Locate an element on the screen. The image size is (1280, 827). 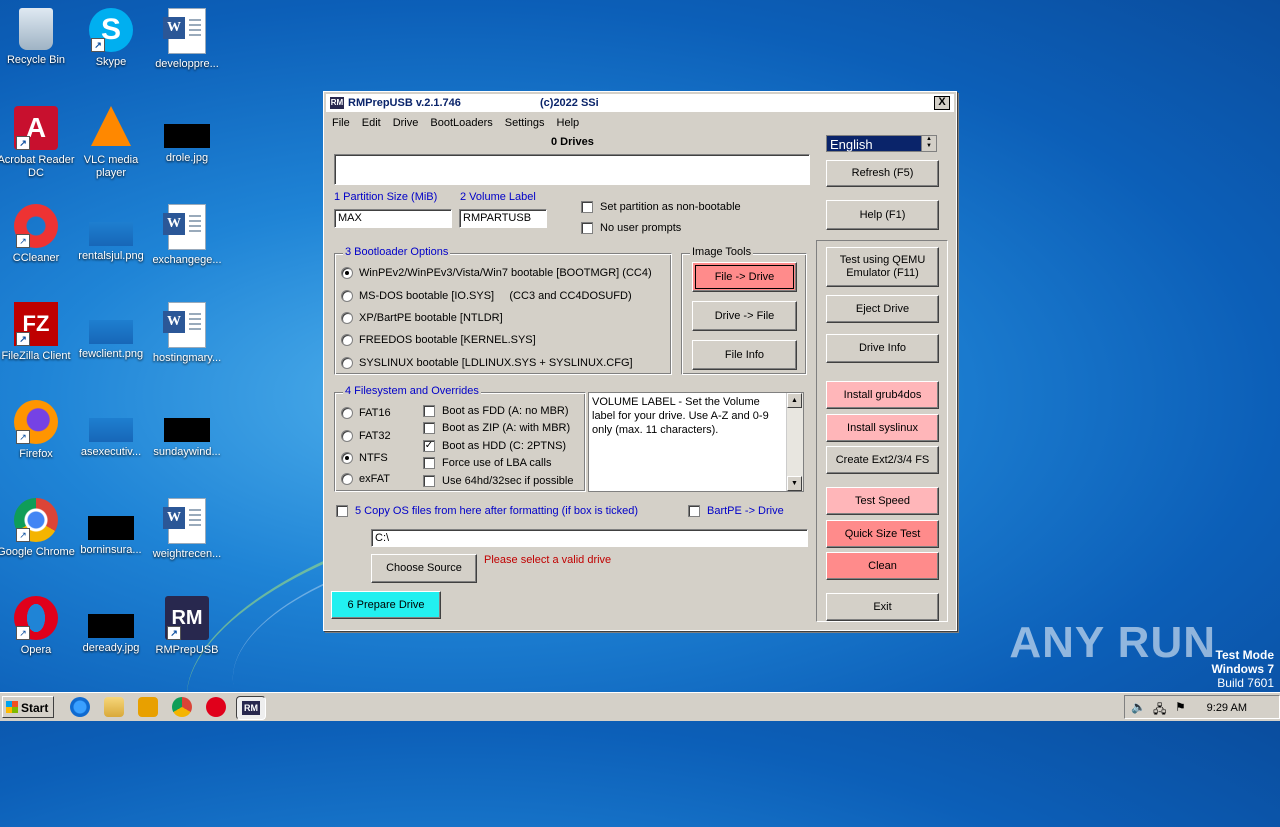
desktop-icon-acrobat: A ↗ Acrobat Reader DC is located at coordinates (37, 143).